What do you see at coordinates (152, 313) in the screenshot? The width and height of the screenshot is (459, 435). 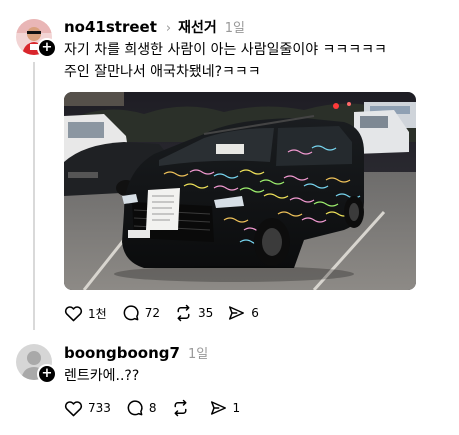 I see `comment-count: 72` at bounding box center [152, 313].